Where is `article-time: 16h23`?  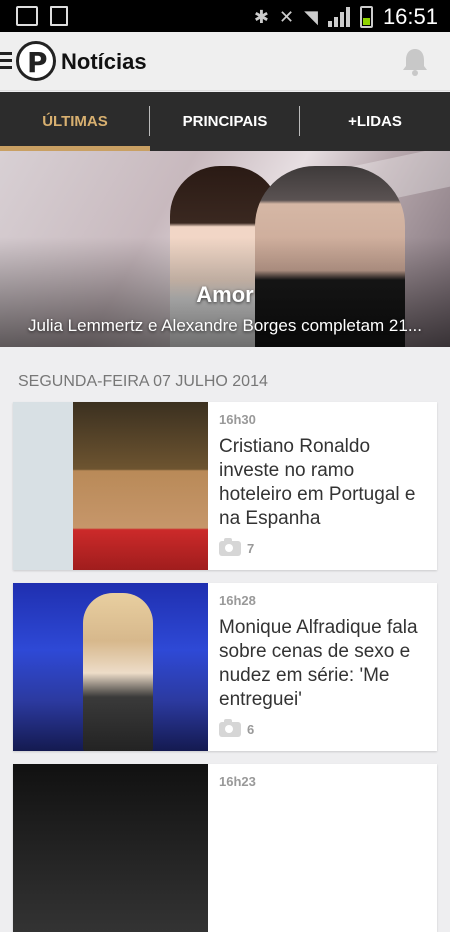 article-time: 16h23 is located at coordinates (237, 781).